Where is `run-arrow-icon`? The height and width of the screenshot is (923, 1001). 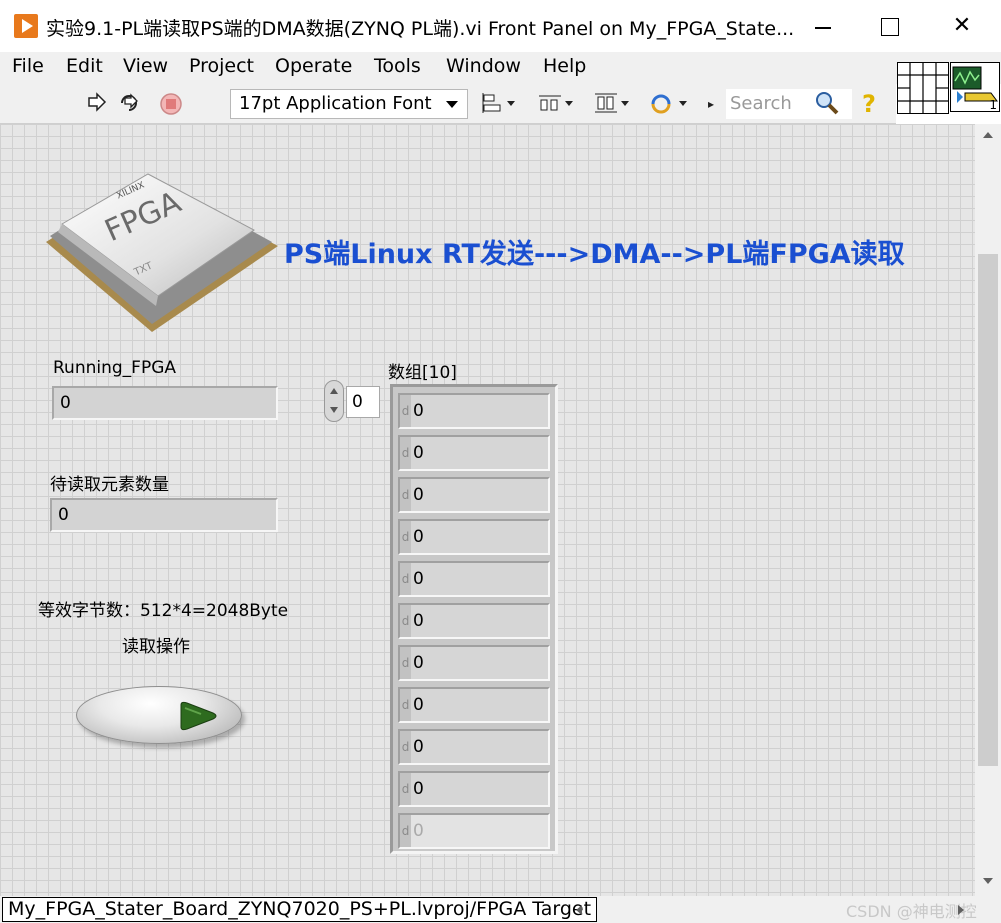
run-arrow-icon is located at coordinates (97, 104).